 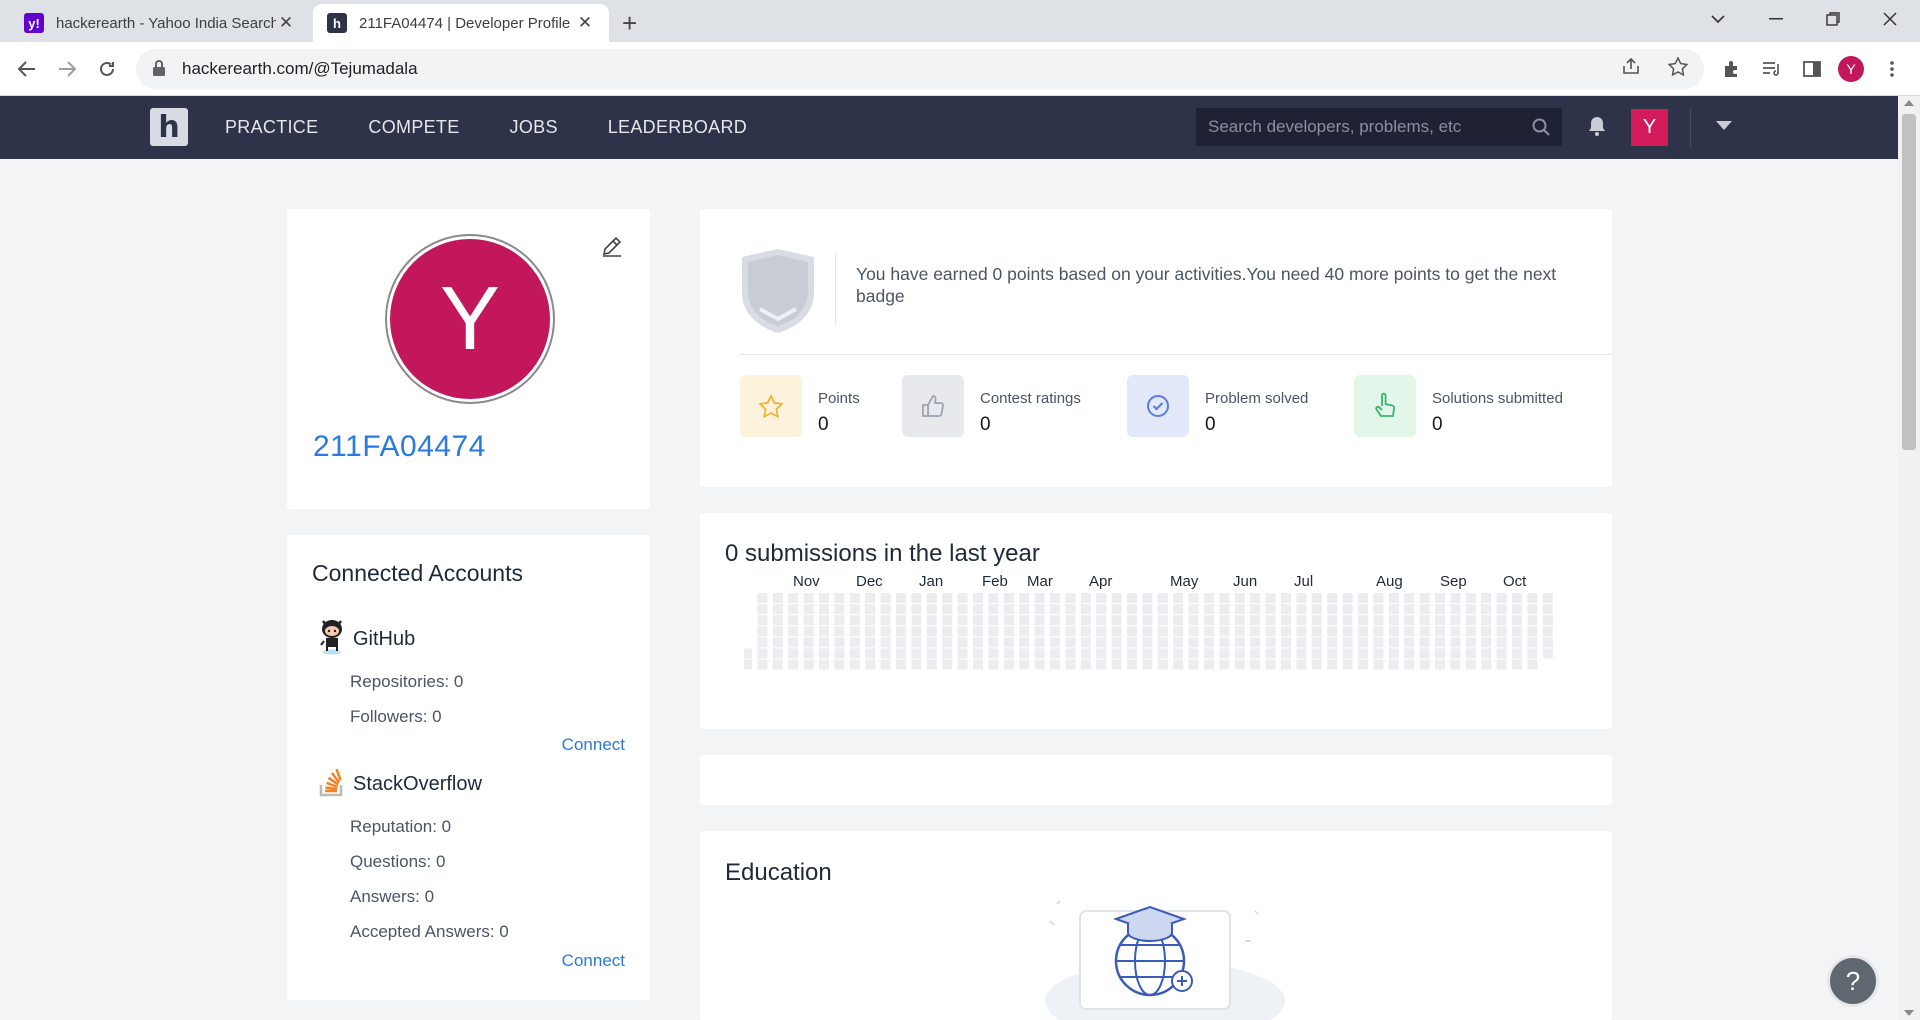 What do you see at coordinates (1909, 1013) in the screenshot?
I see `scroll-down-icon` at bounding box center [1909, 1013].